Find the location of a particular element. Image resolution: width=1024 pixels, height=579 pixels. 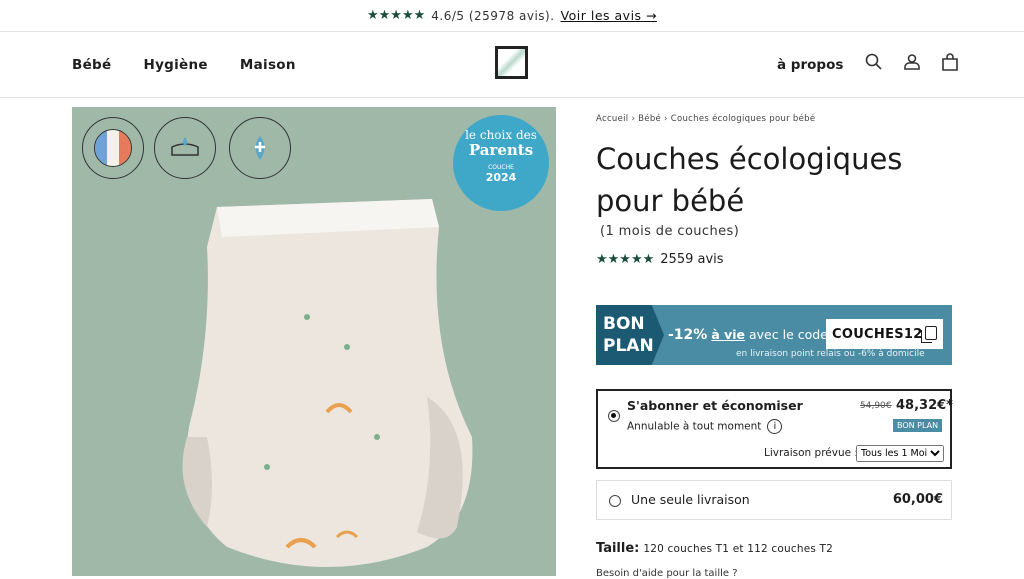

made-in-france-badge is located at coordinates (113, 148).